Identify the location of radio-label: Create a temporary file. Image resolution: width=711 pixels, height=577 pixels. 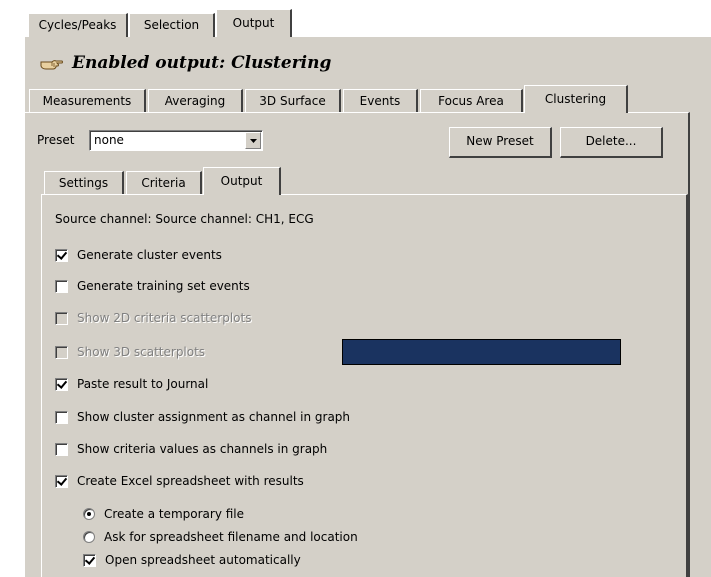
(174, 514).